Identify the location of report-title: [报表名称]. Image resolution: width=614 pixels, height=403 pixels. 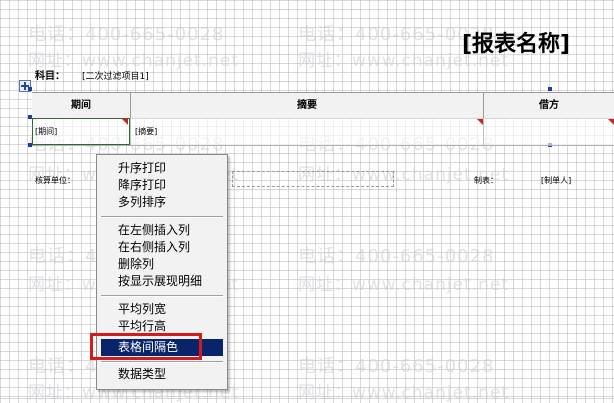
(516, 42).